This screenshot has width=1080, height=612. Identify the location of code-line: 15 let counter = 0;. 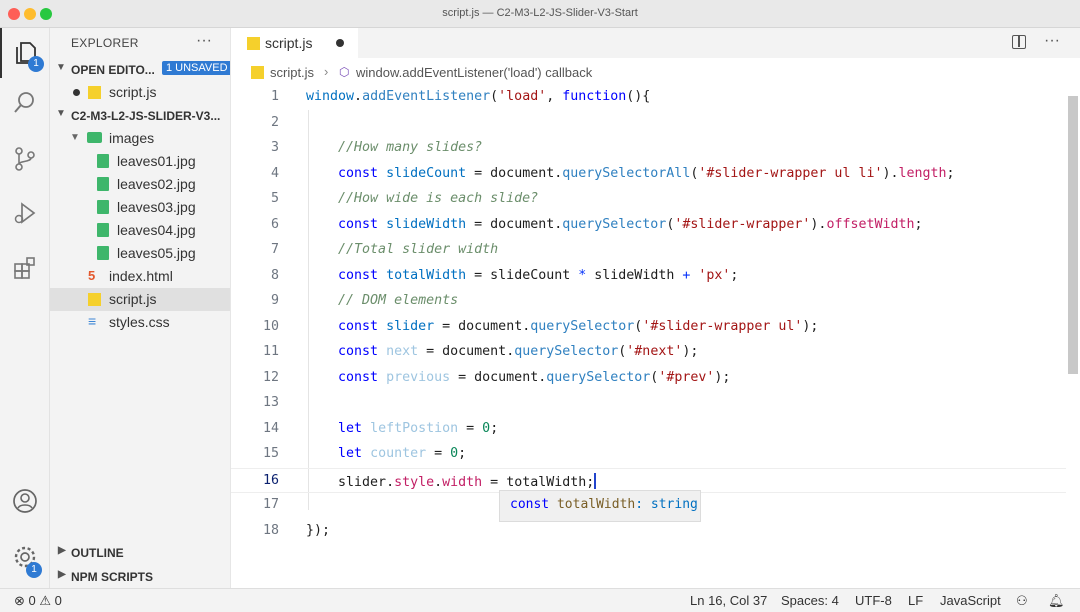
(648, 455).